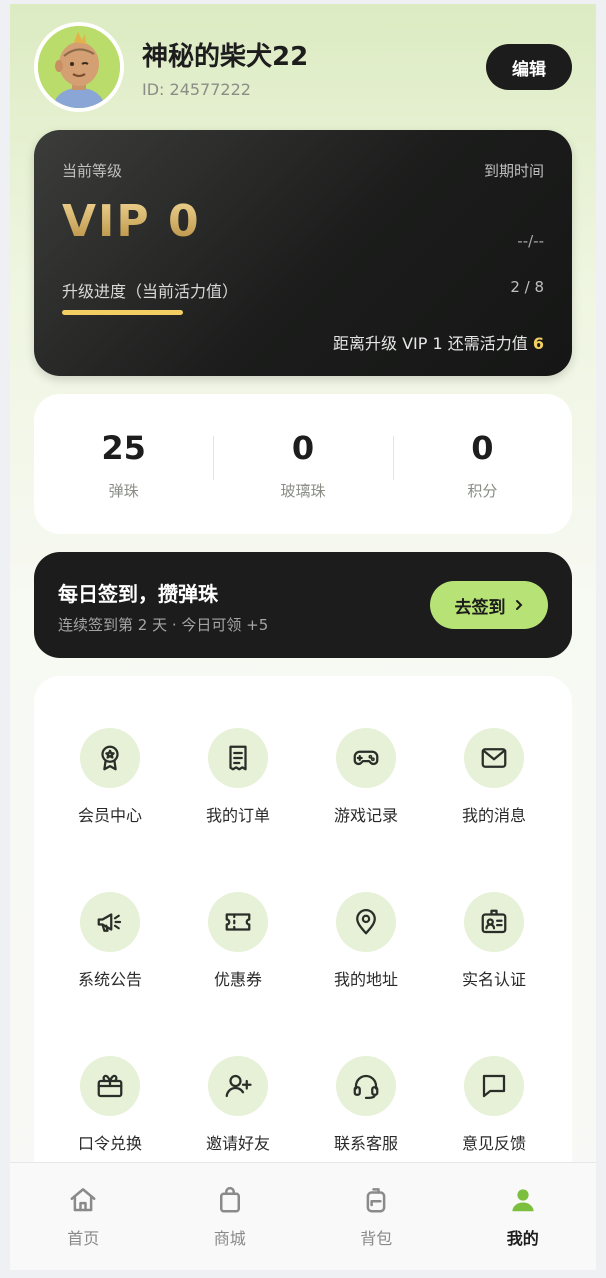  Describe the element at coordinates (366, 1105) in the screenshot. I see `menu-item-customer-service: 联系客服` at that location.